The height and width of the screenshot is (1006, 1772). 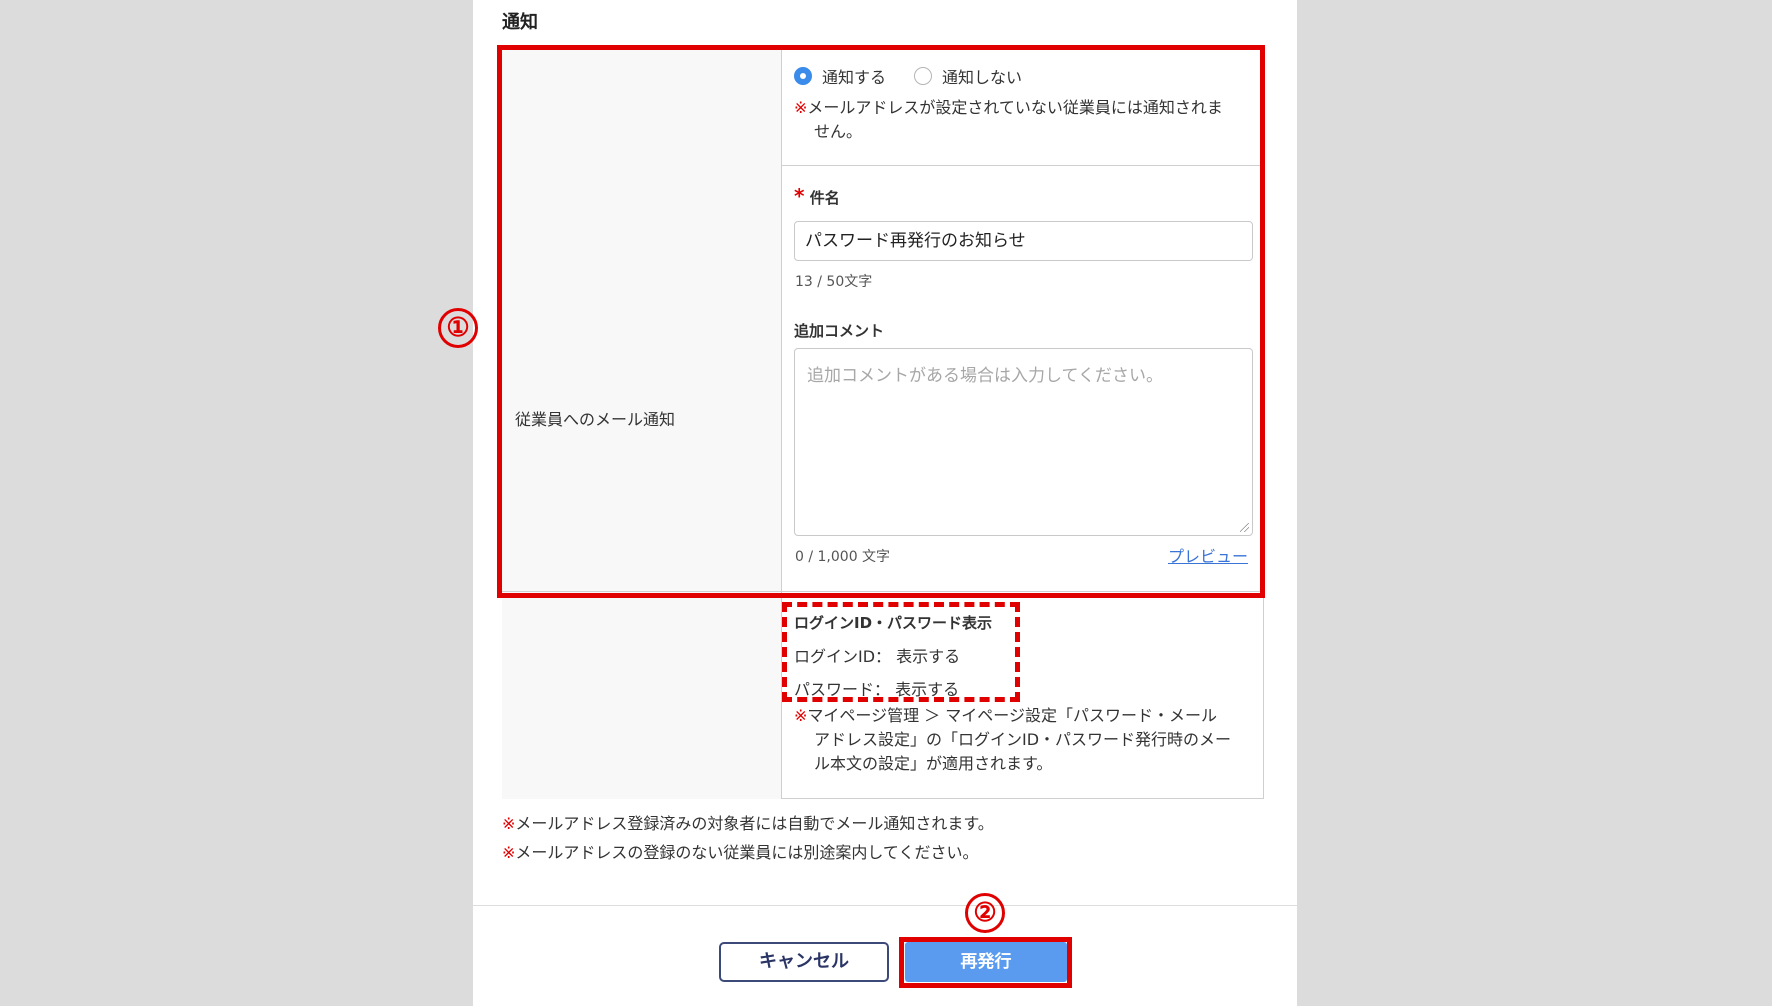 I want to click on annotation-marker-2: ②, so click(x=985, y=913).